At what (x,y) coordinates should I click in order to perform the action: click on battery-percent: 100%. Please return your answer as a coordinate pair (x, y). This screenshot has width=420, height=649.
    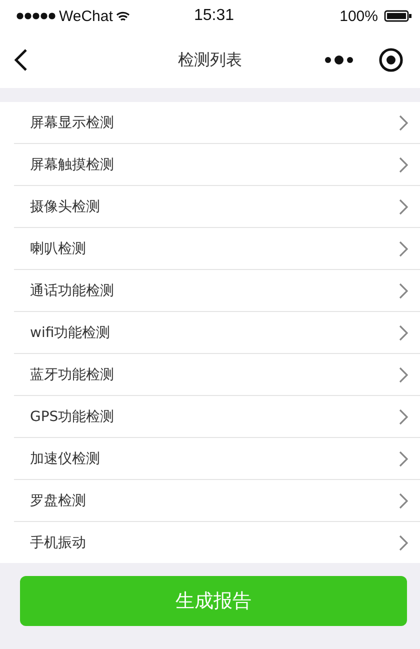
    Looking at the image, I should click on (359, 16).